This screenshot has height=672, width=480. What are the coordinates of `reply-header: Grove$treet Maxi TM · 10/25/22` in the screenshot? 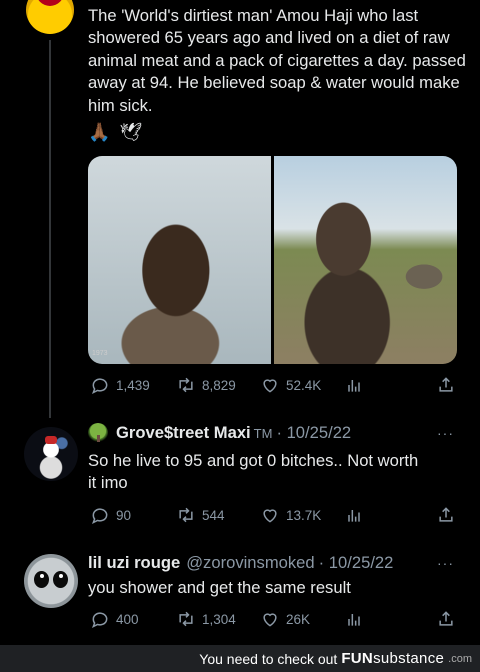 It's located at (219, 433).